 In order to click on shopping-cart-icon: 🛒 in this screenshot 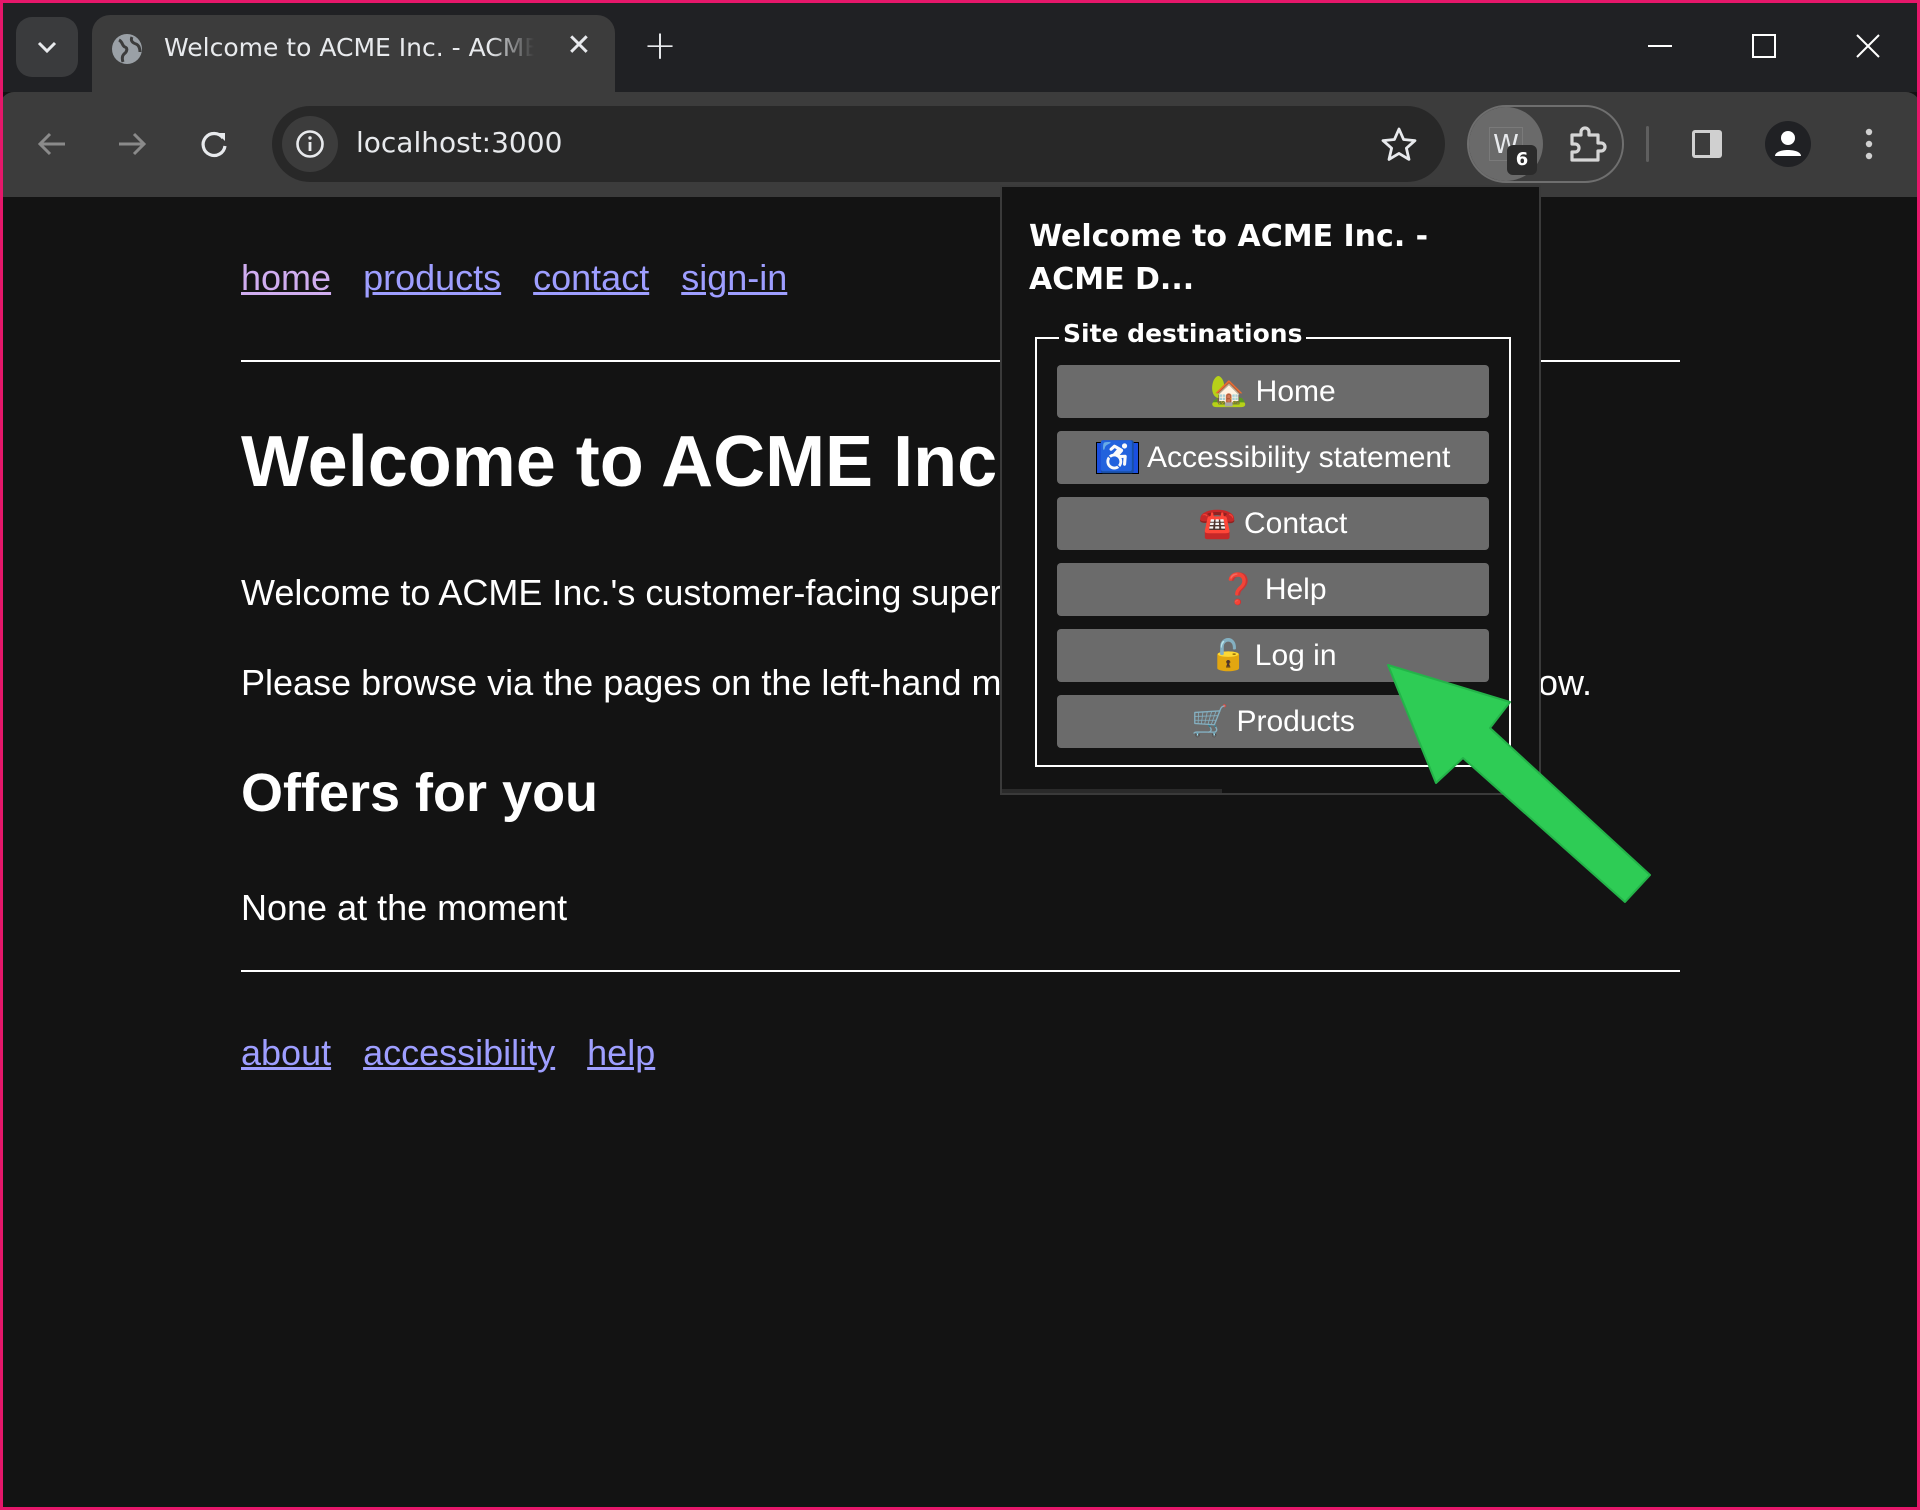, I will do `click(1210, 721)`.